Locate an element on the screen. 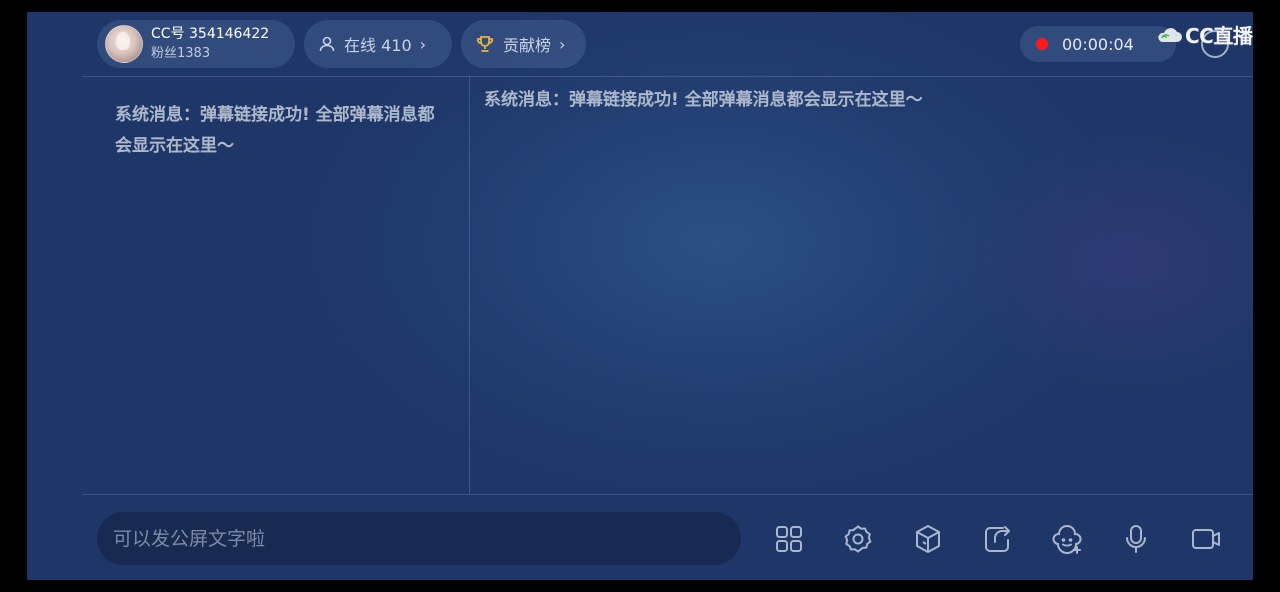  share-button is located at coordinates (997, 539).